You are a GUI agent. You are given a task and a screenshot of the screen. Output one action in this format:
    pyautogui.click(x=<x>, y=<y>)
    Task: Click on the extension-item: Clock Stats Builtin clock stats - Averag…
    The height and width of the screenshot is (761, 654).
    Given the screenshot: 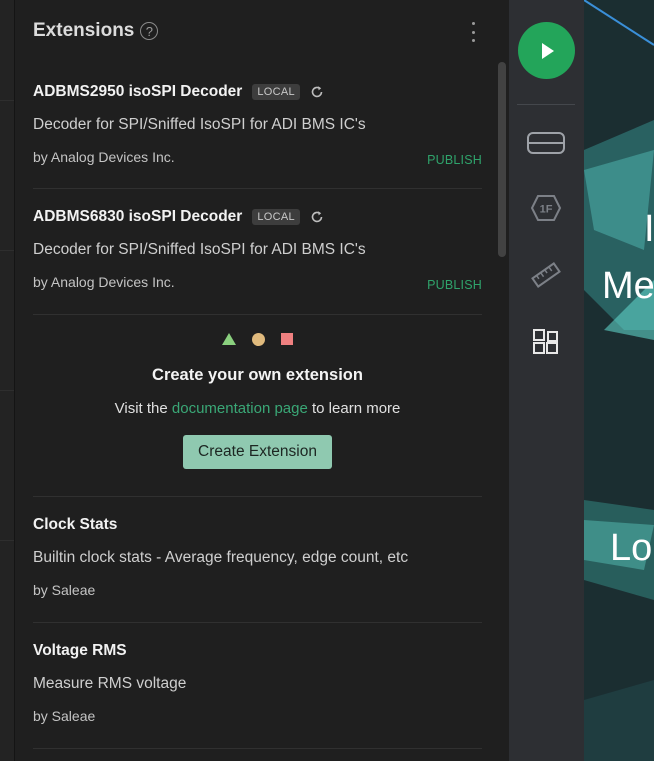 What is the action you would take?
    pyautogui.click(x=257, y=556)
    